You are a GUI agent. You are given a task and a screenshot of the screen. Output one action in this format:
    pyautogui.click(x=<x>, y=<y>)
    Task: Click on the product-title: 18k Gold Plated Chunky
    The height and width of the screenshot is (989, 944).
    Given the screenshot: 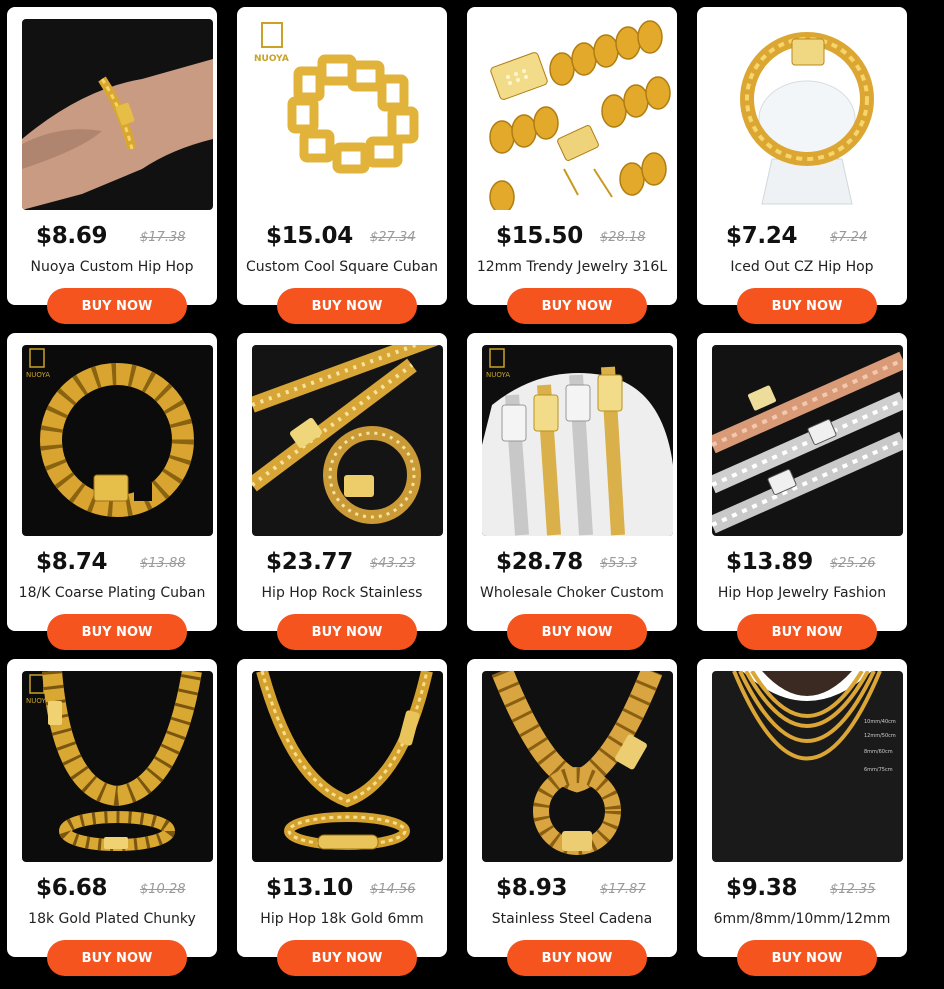 What is the action you would take?
    pyautogui.click(x=112, y=919)
    